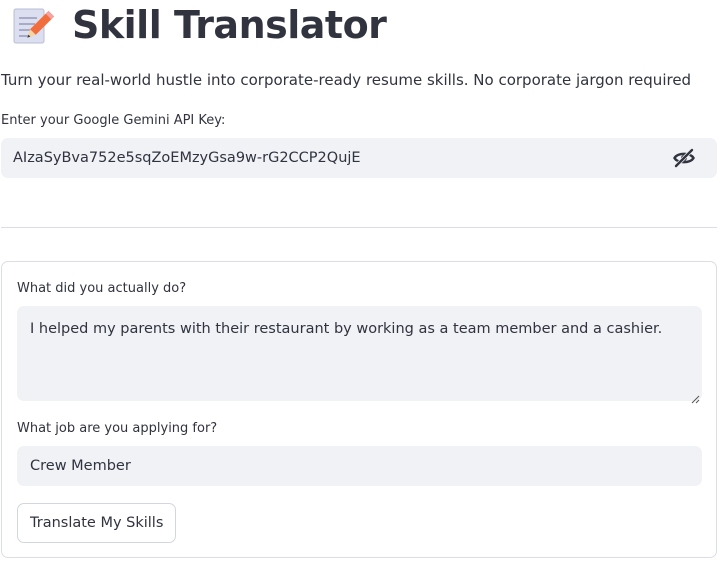 Image resolution: width=727 pixels, height=573 pixels. What do you see at coordinates (229, 25) in the screenshot?
I see `page-title: Skill Translator` at bounding box center [229, 25].